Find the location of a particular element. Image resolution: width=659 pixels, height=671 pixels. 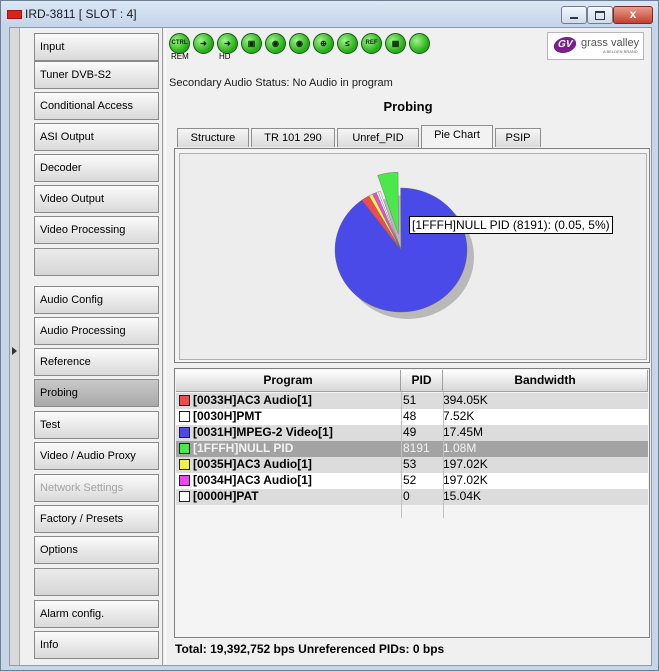

table-row: [0034H]AC3 Audio[1] 52 197.02K is located at coordinates (412, 481).